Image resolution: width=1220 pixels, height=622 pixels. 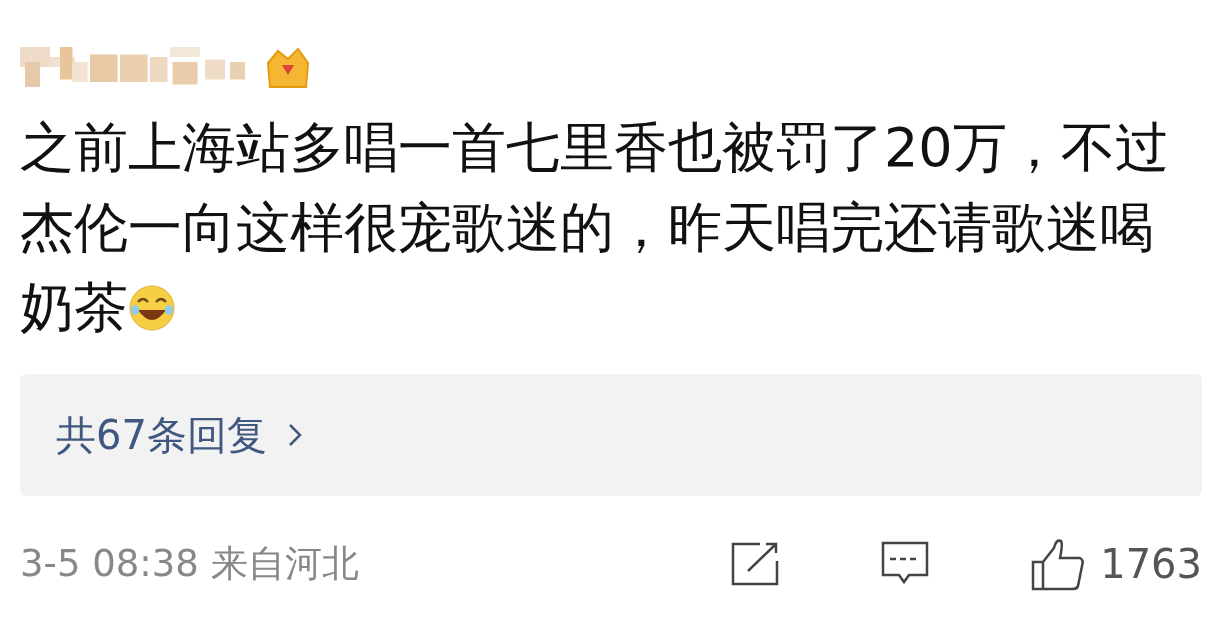 What do you see at coordinates (1058, 564) in the screenshot?
I see `thumbs-up-icon` at bounding box center [1058, 564].